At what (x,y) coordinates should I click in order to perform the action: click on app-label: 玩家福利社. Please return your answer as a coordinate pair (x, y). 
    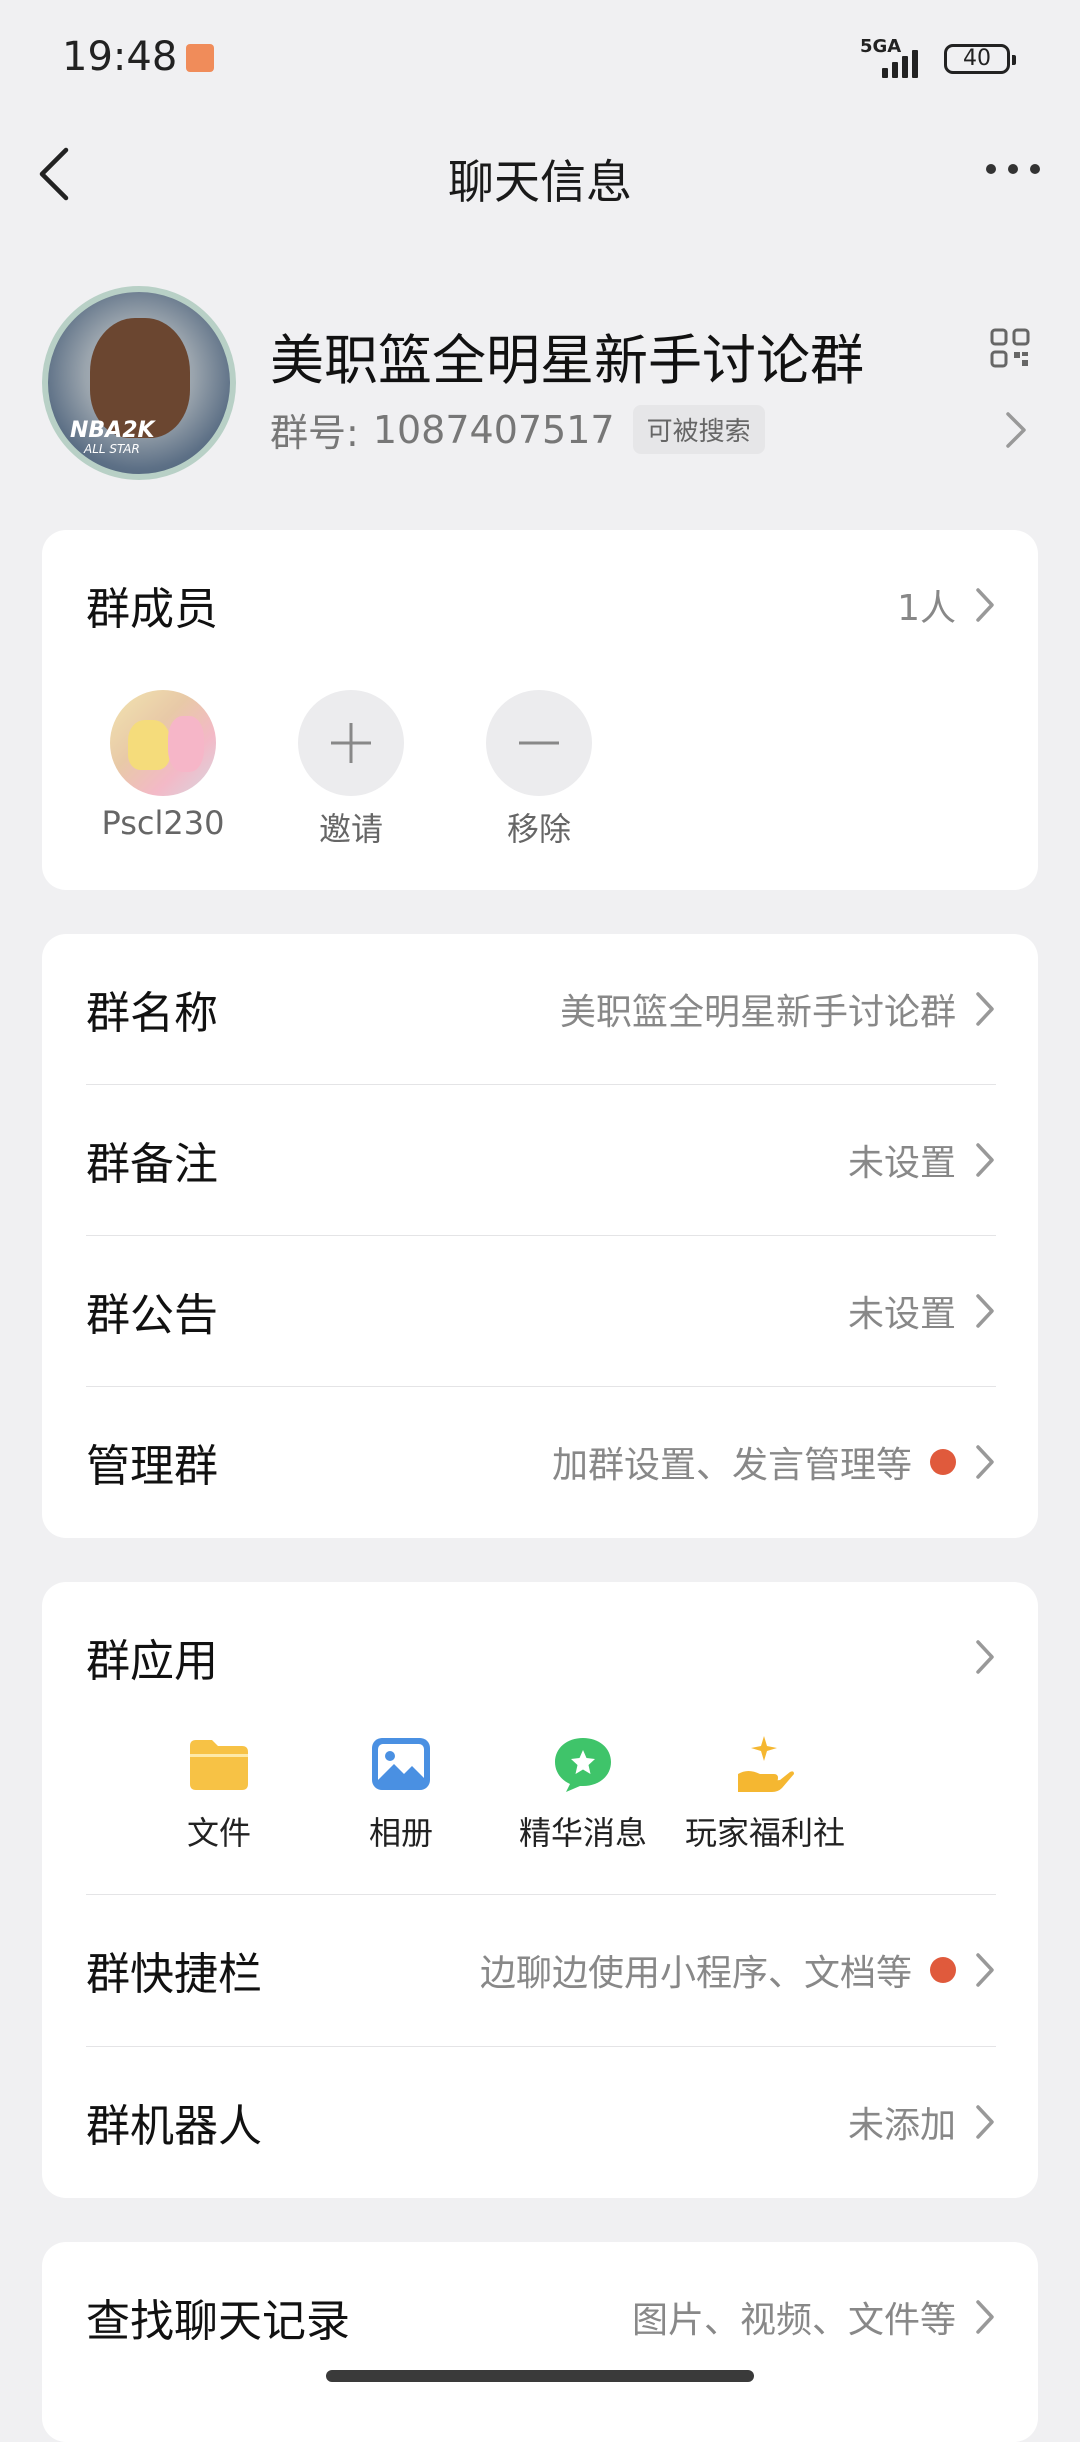
    Looking at the image, I should click on (764, 1833).